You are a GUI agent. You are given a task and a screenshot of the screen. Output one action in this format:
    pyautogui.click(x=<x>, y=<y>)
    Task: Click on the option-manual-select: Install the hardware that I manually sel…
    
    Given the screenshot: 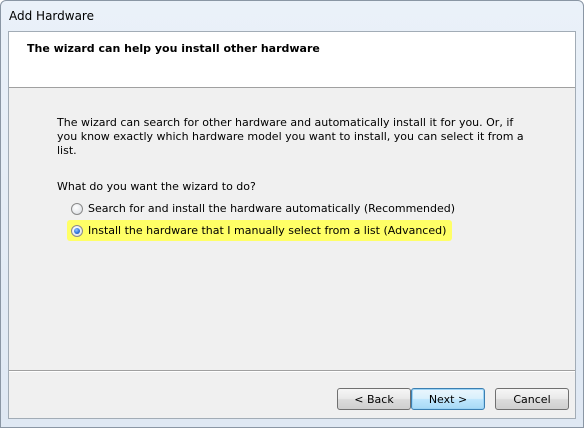 What is the action you would take?
    pyautogui.click(x=260, y=230)
    